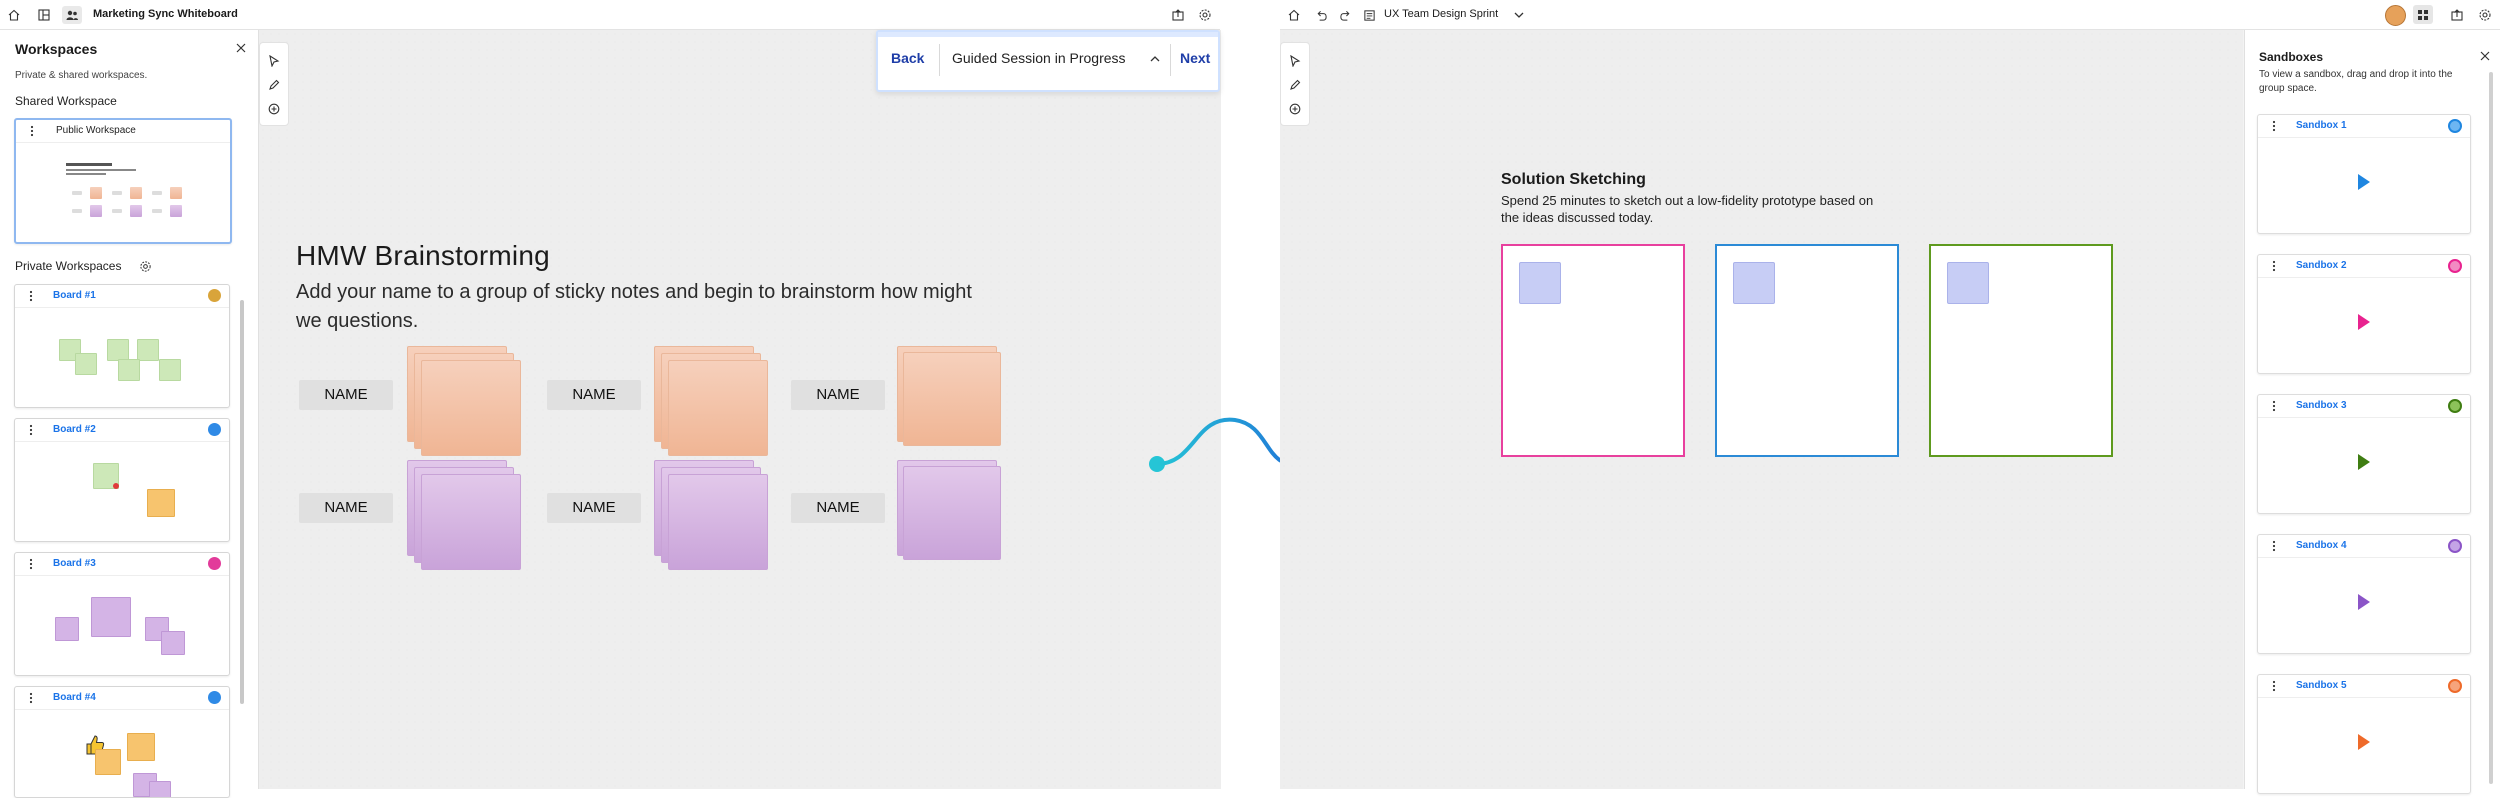 This screenshot has width=2500, height=798. Describe the element at coordinates (1369, 15) in the screenshot. I see `notes-icon` at that location.